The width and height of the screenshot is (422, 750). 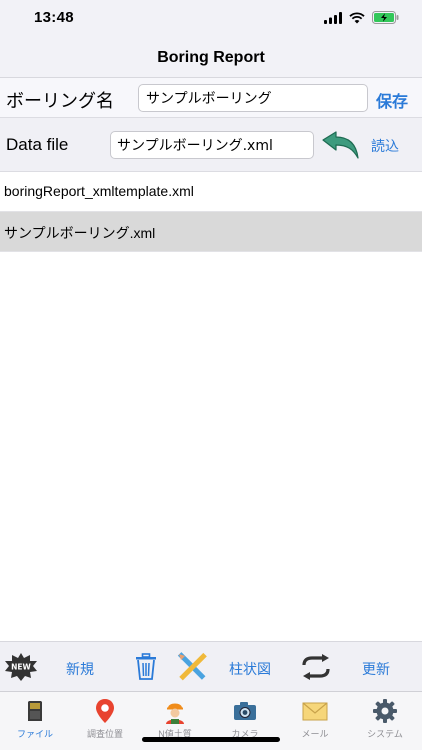 What do you see at coordinates (35, 711) in the screenshot?
I see `sd-card-icon` at bounding box center [35, 711].